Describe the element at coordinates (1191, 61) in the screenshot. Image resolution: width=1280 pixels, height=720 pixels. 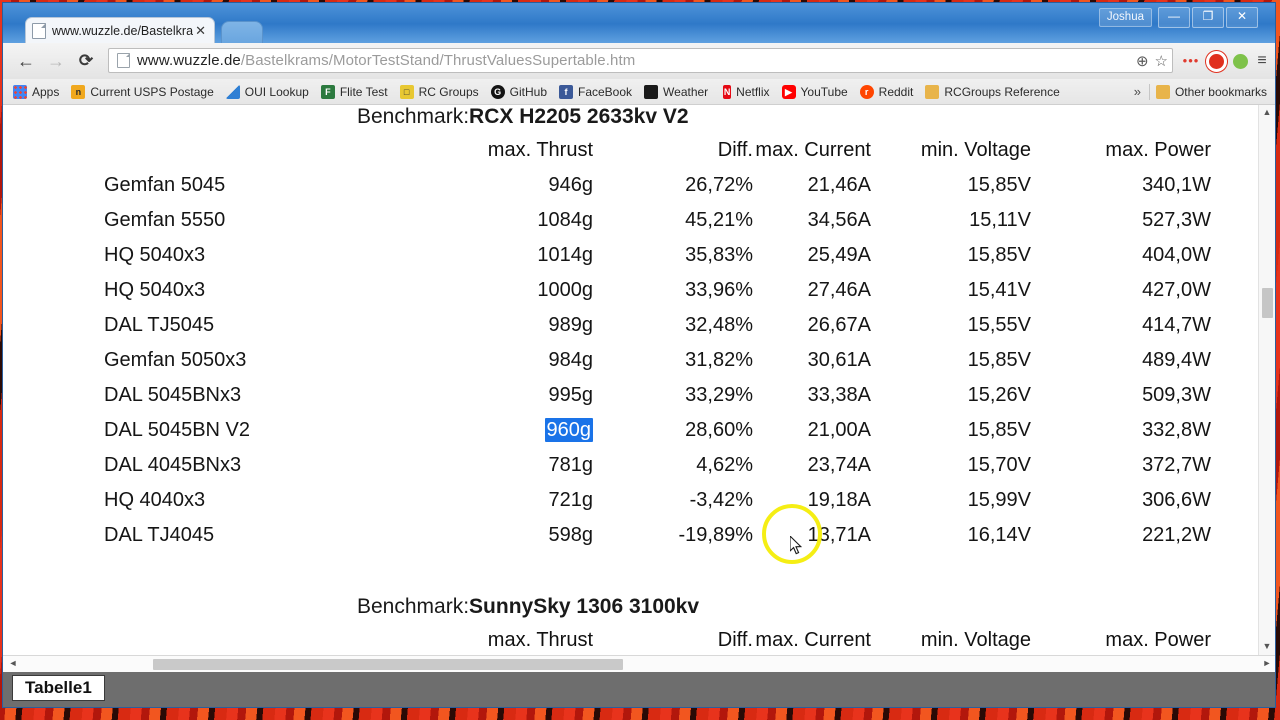
I see `extension-dots-icon: •••` at that location.